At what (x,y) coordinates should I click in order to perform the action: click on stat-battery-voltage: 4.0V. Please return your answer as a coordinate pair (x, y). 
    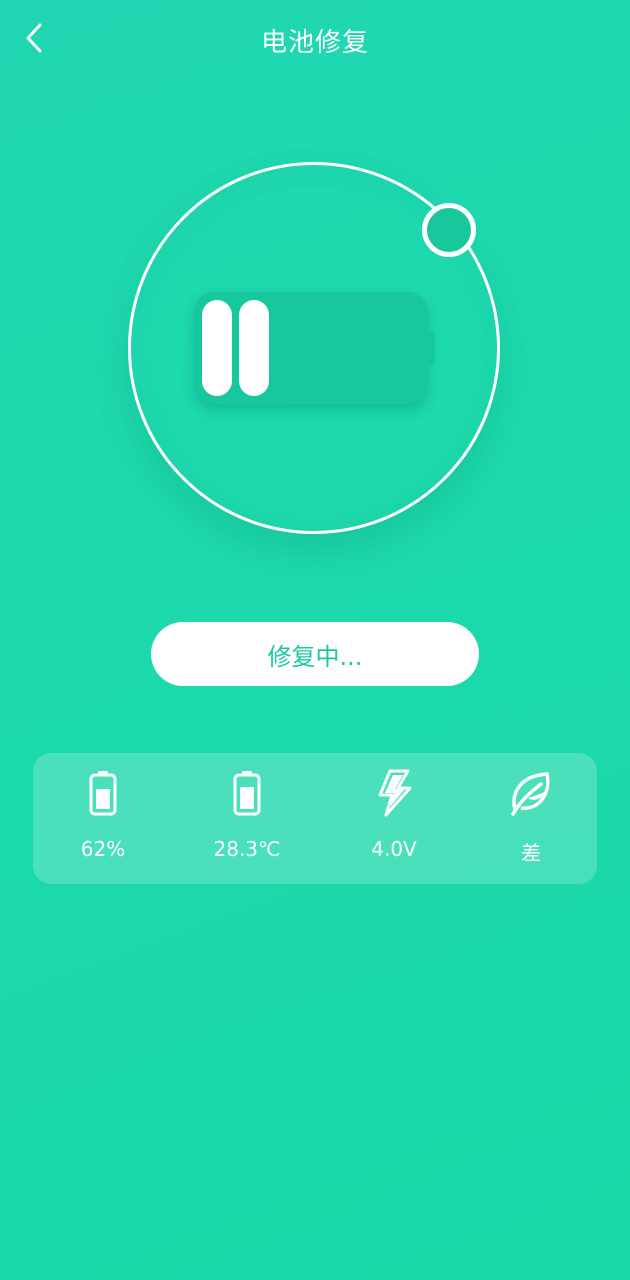
    Looking at the image, I should click on (394, 818).